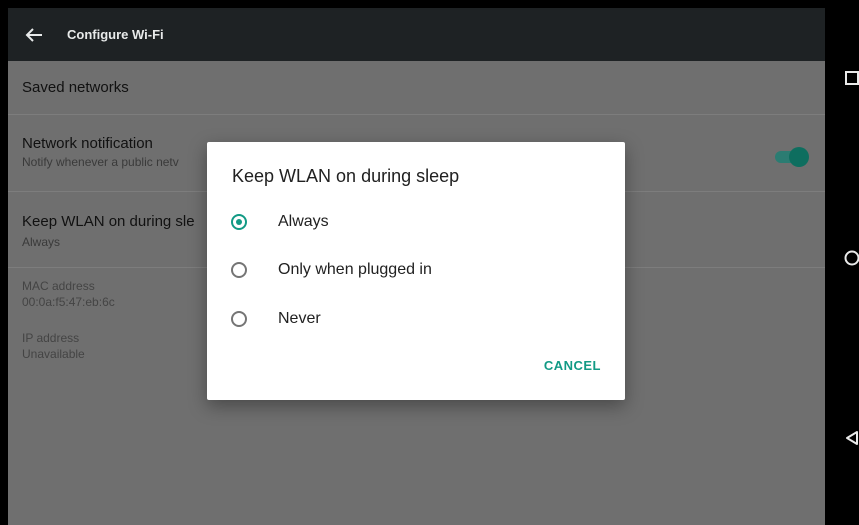 This screenshot has width=859, height=525. I want to click on ip-address-value: Unavailable, so click(53, 354).